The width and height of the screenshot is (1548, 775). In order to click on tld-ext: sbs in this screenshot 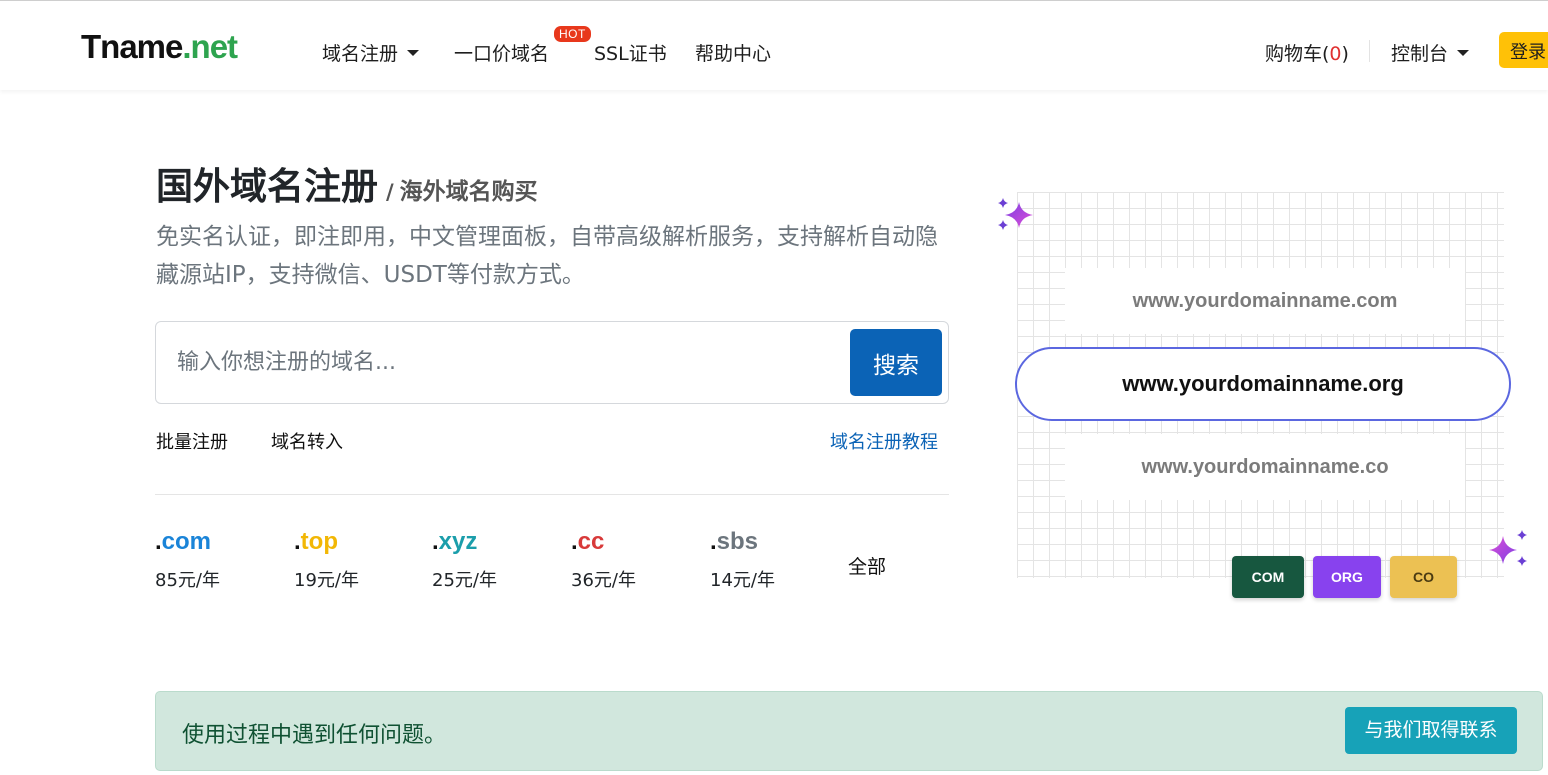, I will do `click(737, 541)`.